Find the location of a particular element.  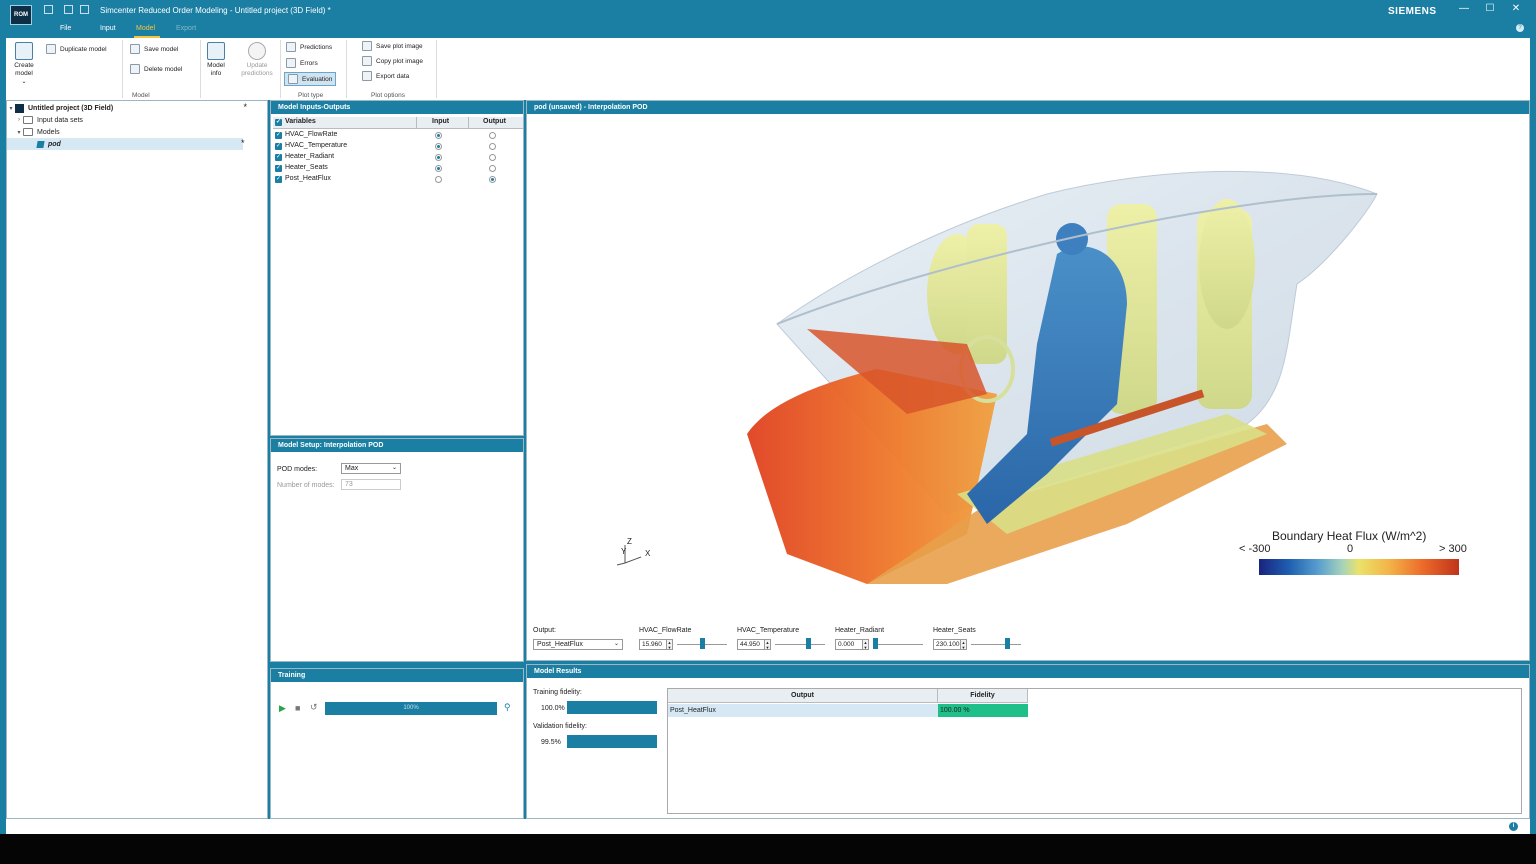

new-file-icon is located at coordinates (48, 9).